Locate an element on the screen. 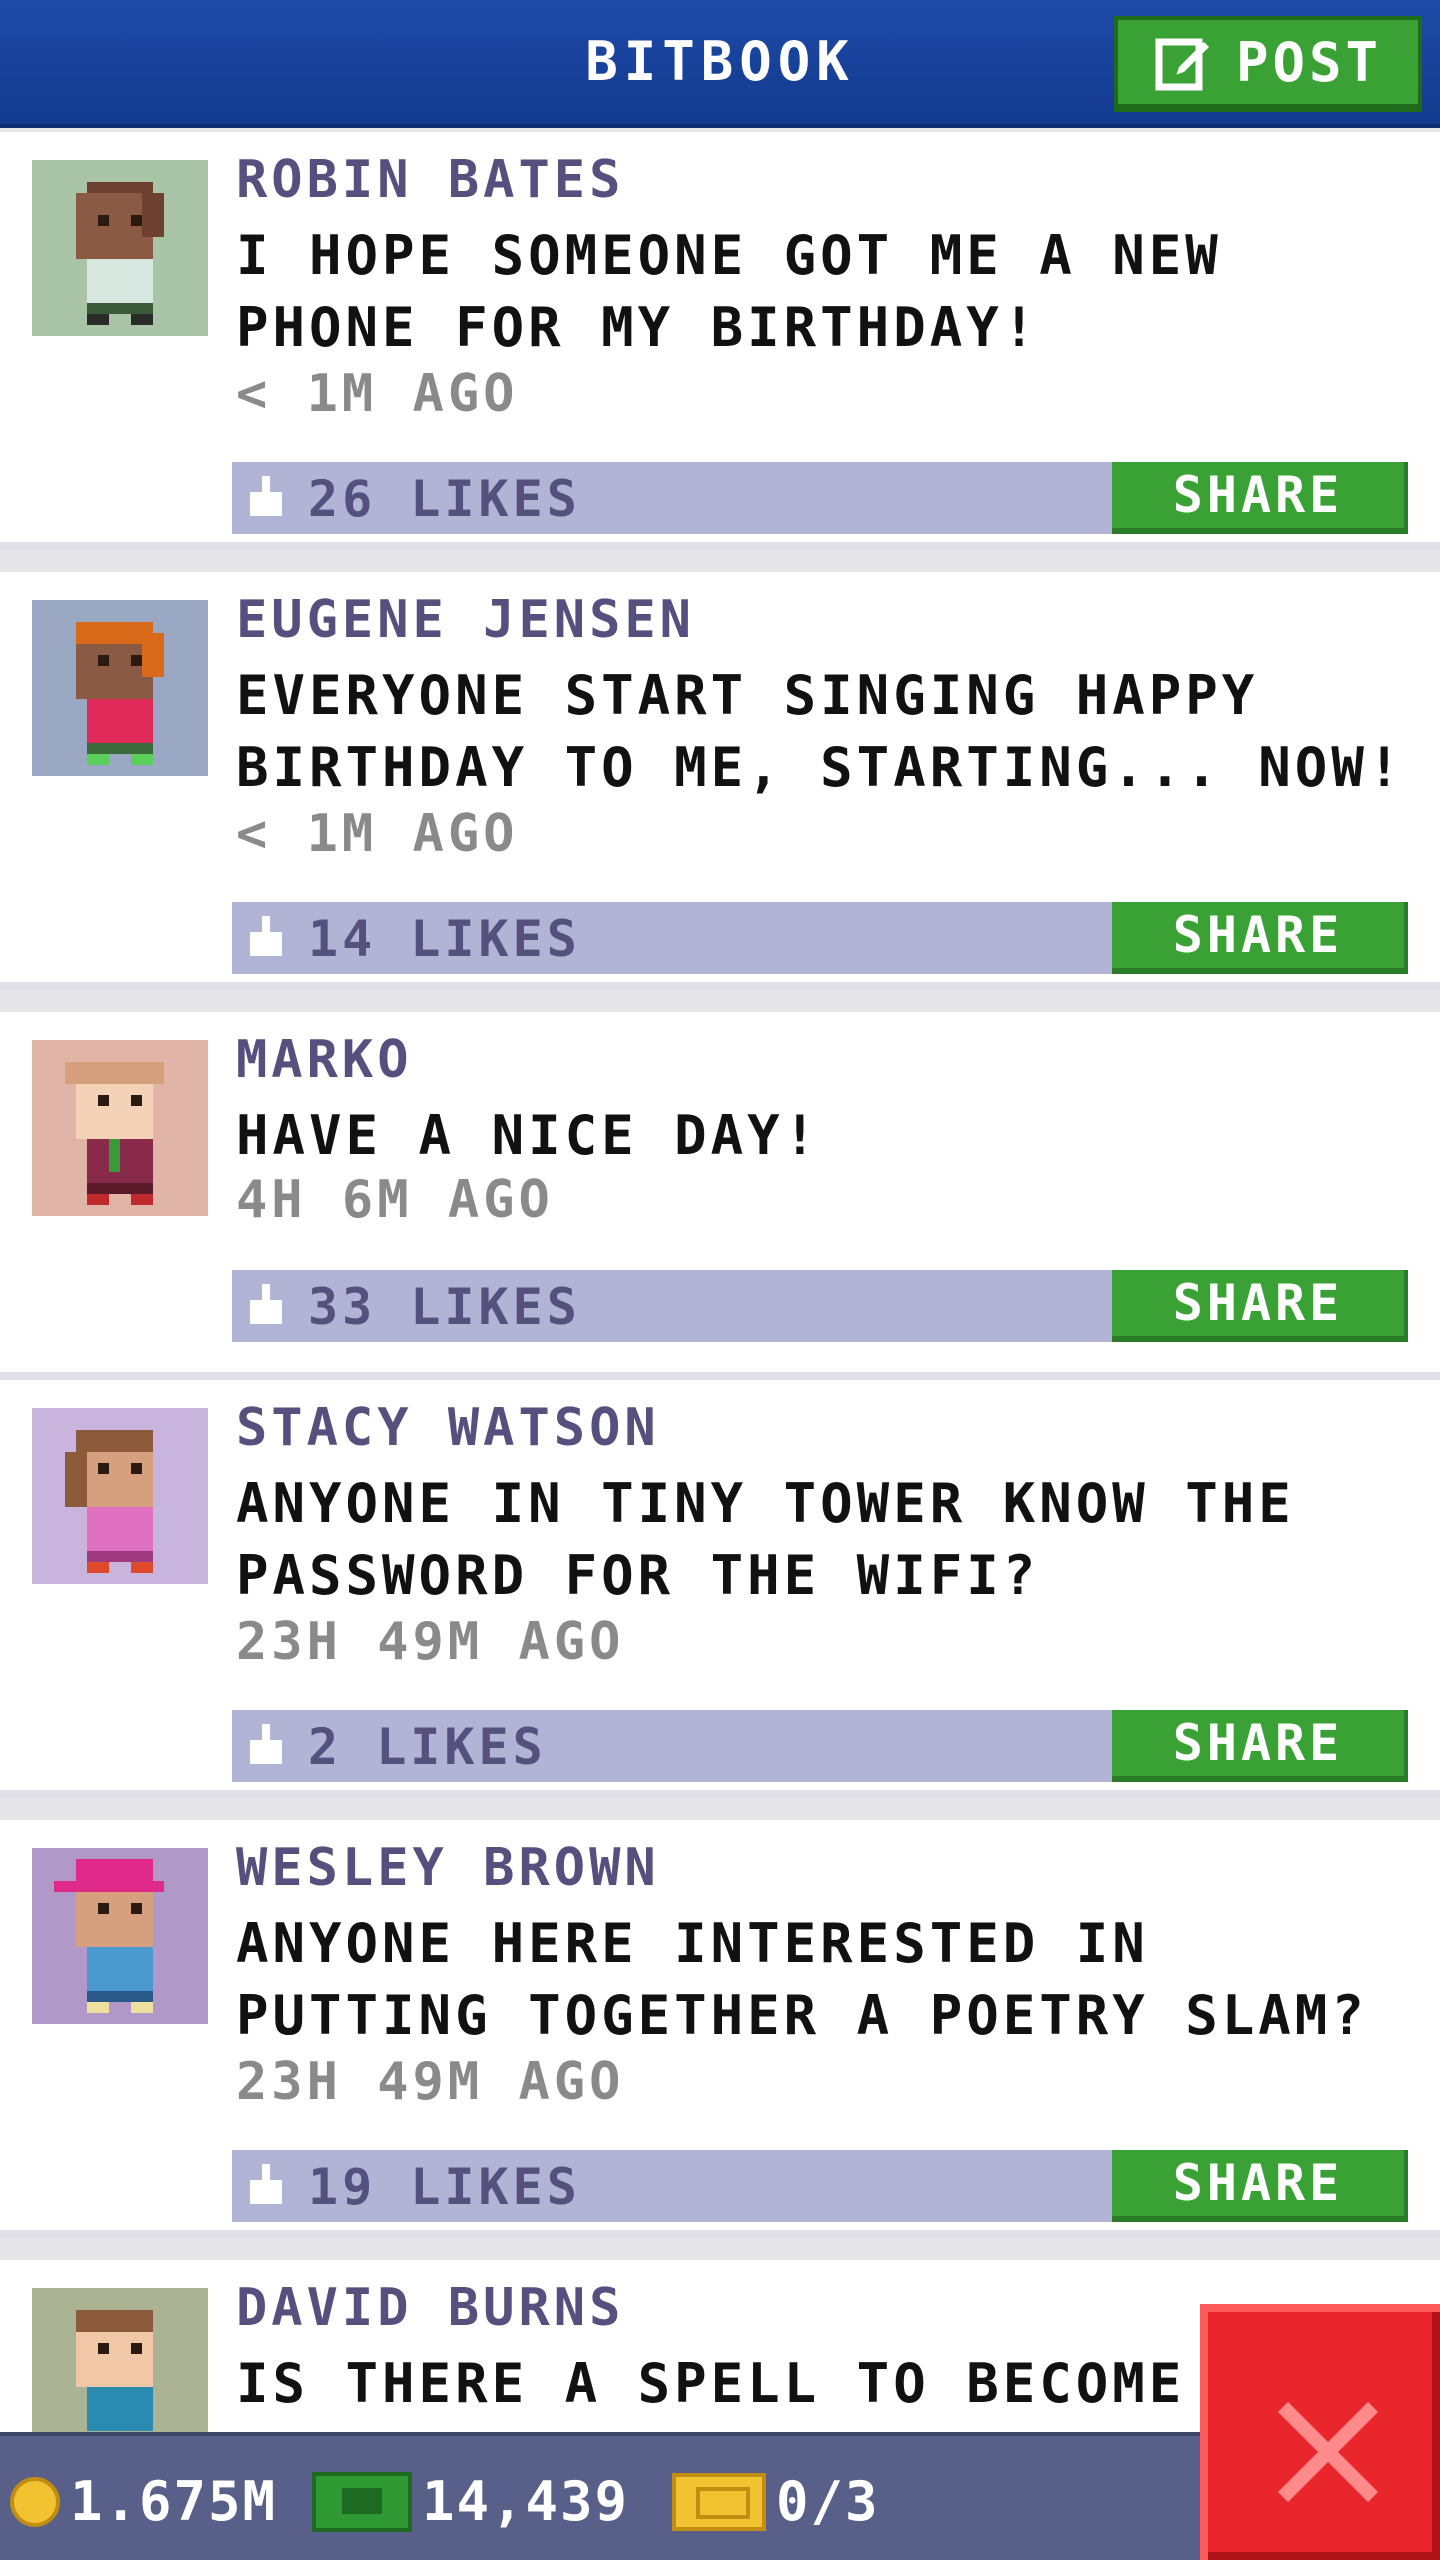  post-button-label: POST is located at coordinates (1309, 62).